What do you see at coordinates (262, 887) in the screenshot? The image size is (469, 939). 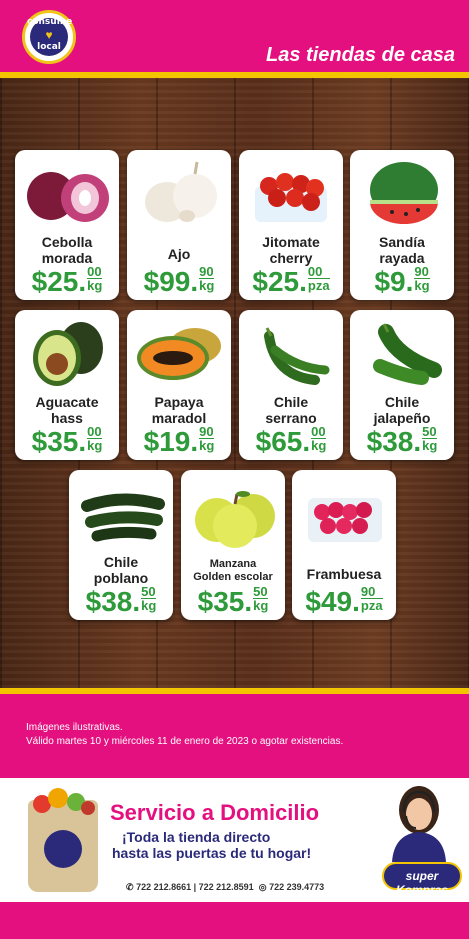 I see `whatsapp-icon: ◎` at bounding box center [262, 887].